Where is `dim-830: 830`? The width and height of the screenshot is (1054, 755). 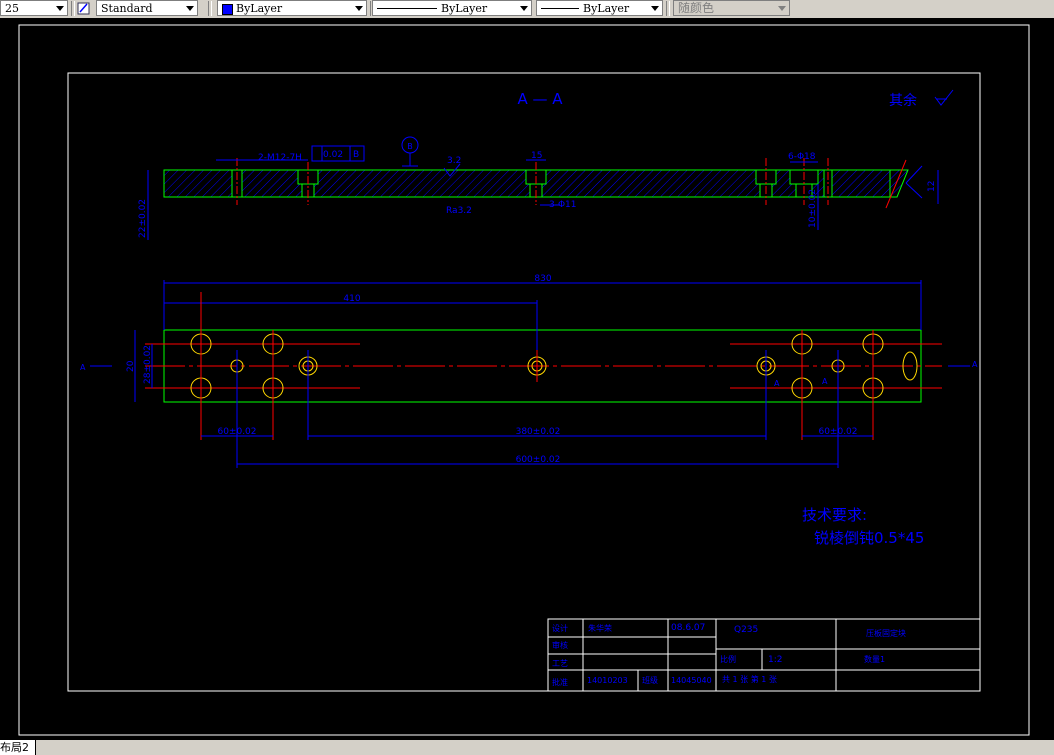 dim-830: 830 is located at coordinates (542, 279).